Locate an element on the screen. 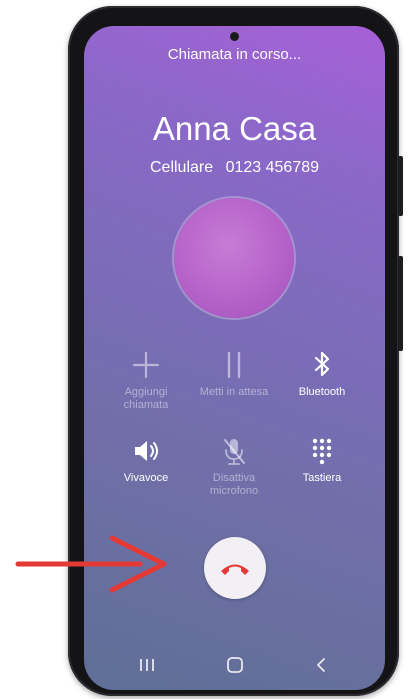 This screenshot has width=408, height=699. recent-apps-icon is located at coordinates (147, 665).